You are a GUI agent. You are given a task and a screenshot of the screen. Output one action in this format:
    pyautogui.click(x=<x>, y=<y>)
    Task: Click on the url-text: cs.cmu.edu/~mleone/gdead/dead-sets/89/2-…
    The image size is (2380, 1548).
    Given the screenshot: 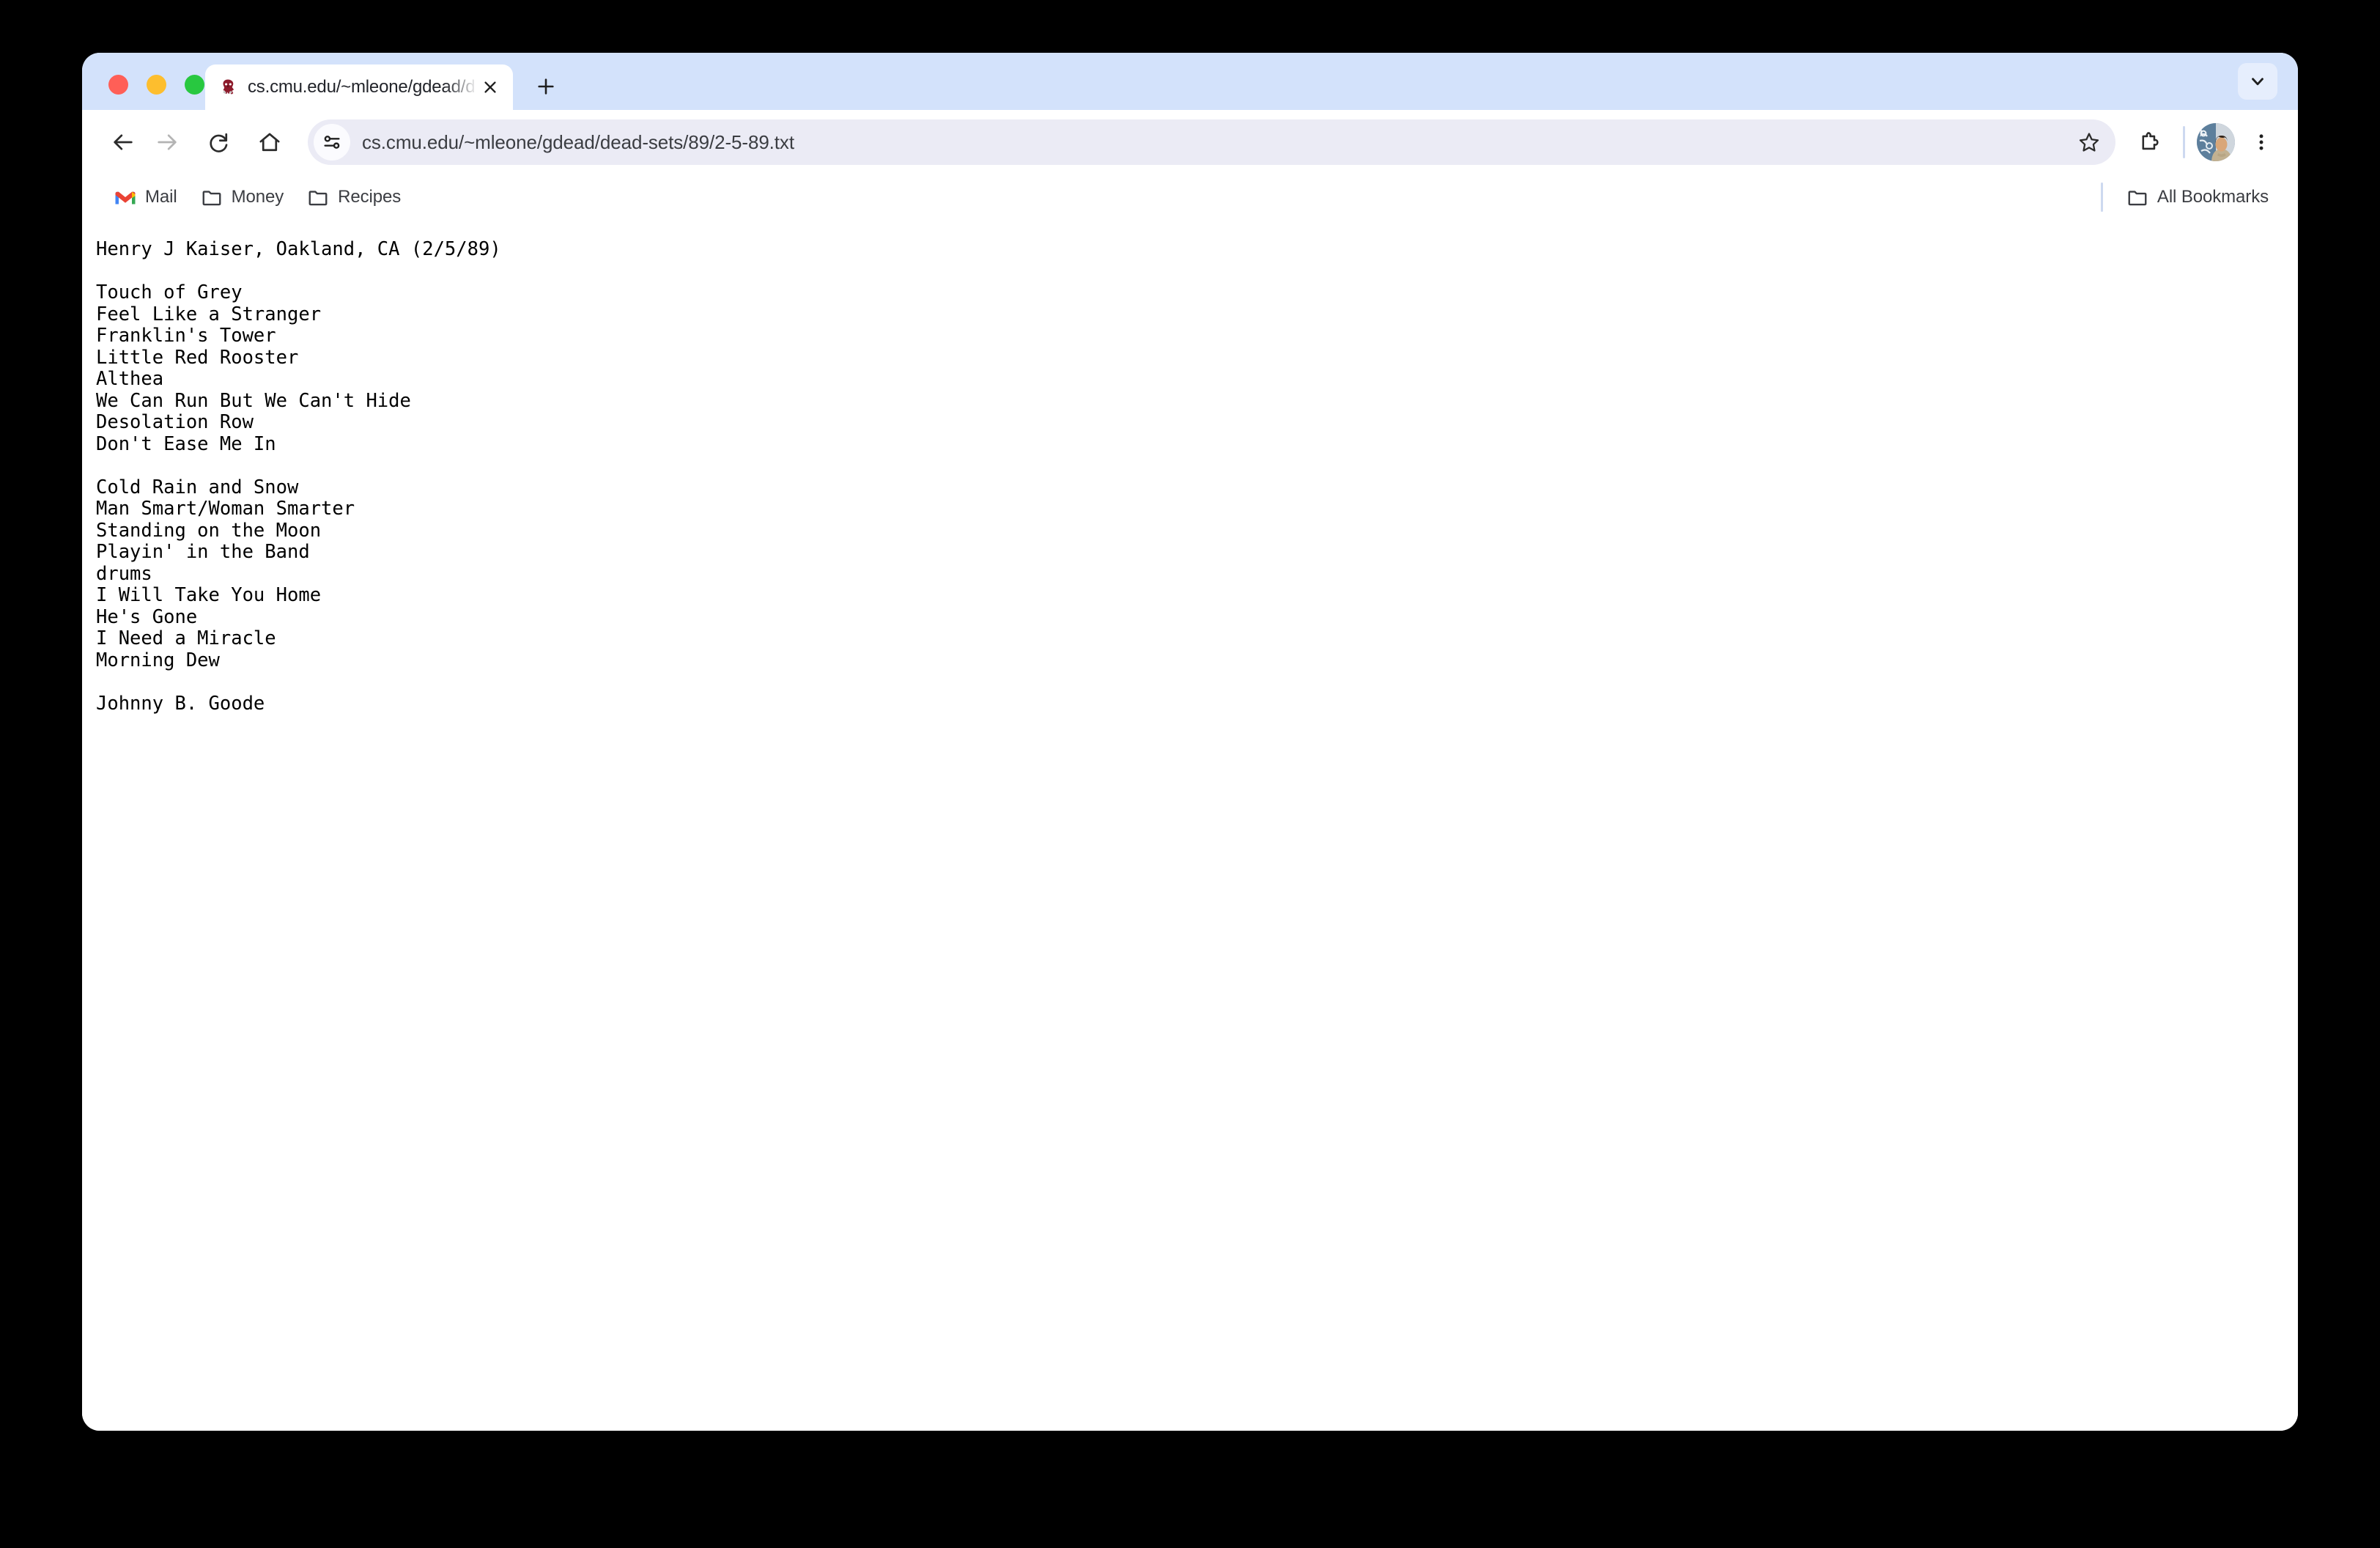 What is the action you would take?
    pyautogui.click(x=1216, y=142)
    